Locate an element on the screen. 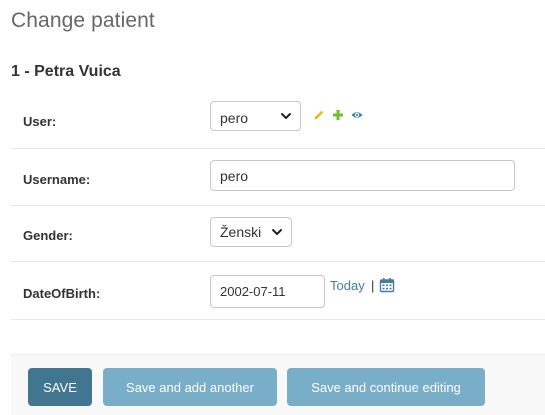 This screenshot has width=545, height=415. form-row-gender: Gender: Ženski is located at coordinates (278, 234).